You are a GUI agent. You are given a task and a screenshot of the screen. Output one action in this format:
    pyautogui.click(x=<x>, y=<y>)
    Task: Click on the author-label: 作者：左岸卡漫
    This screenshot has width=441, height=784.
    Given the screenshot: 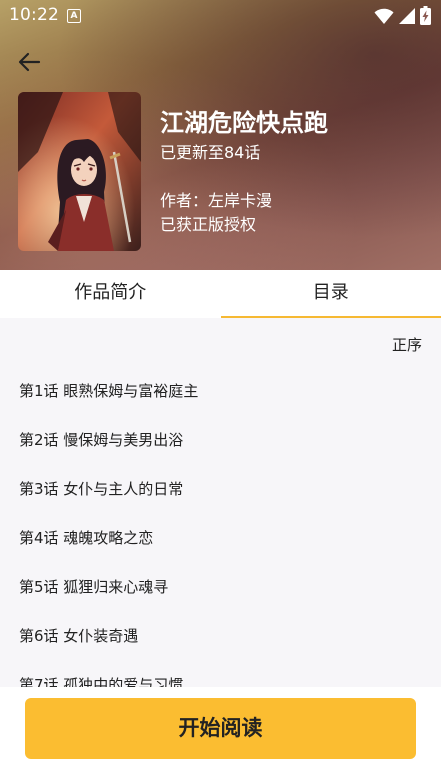 What is the action you would take?
    pyautogui.click(x=216, y=200)
    